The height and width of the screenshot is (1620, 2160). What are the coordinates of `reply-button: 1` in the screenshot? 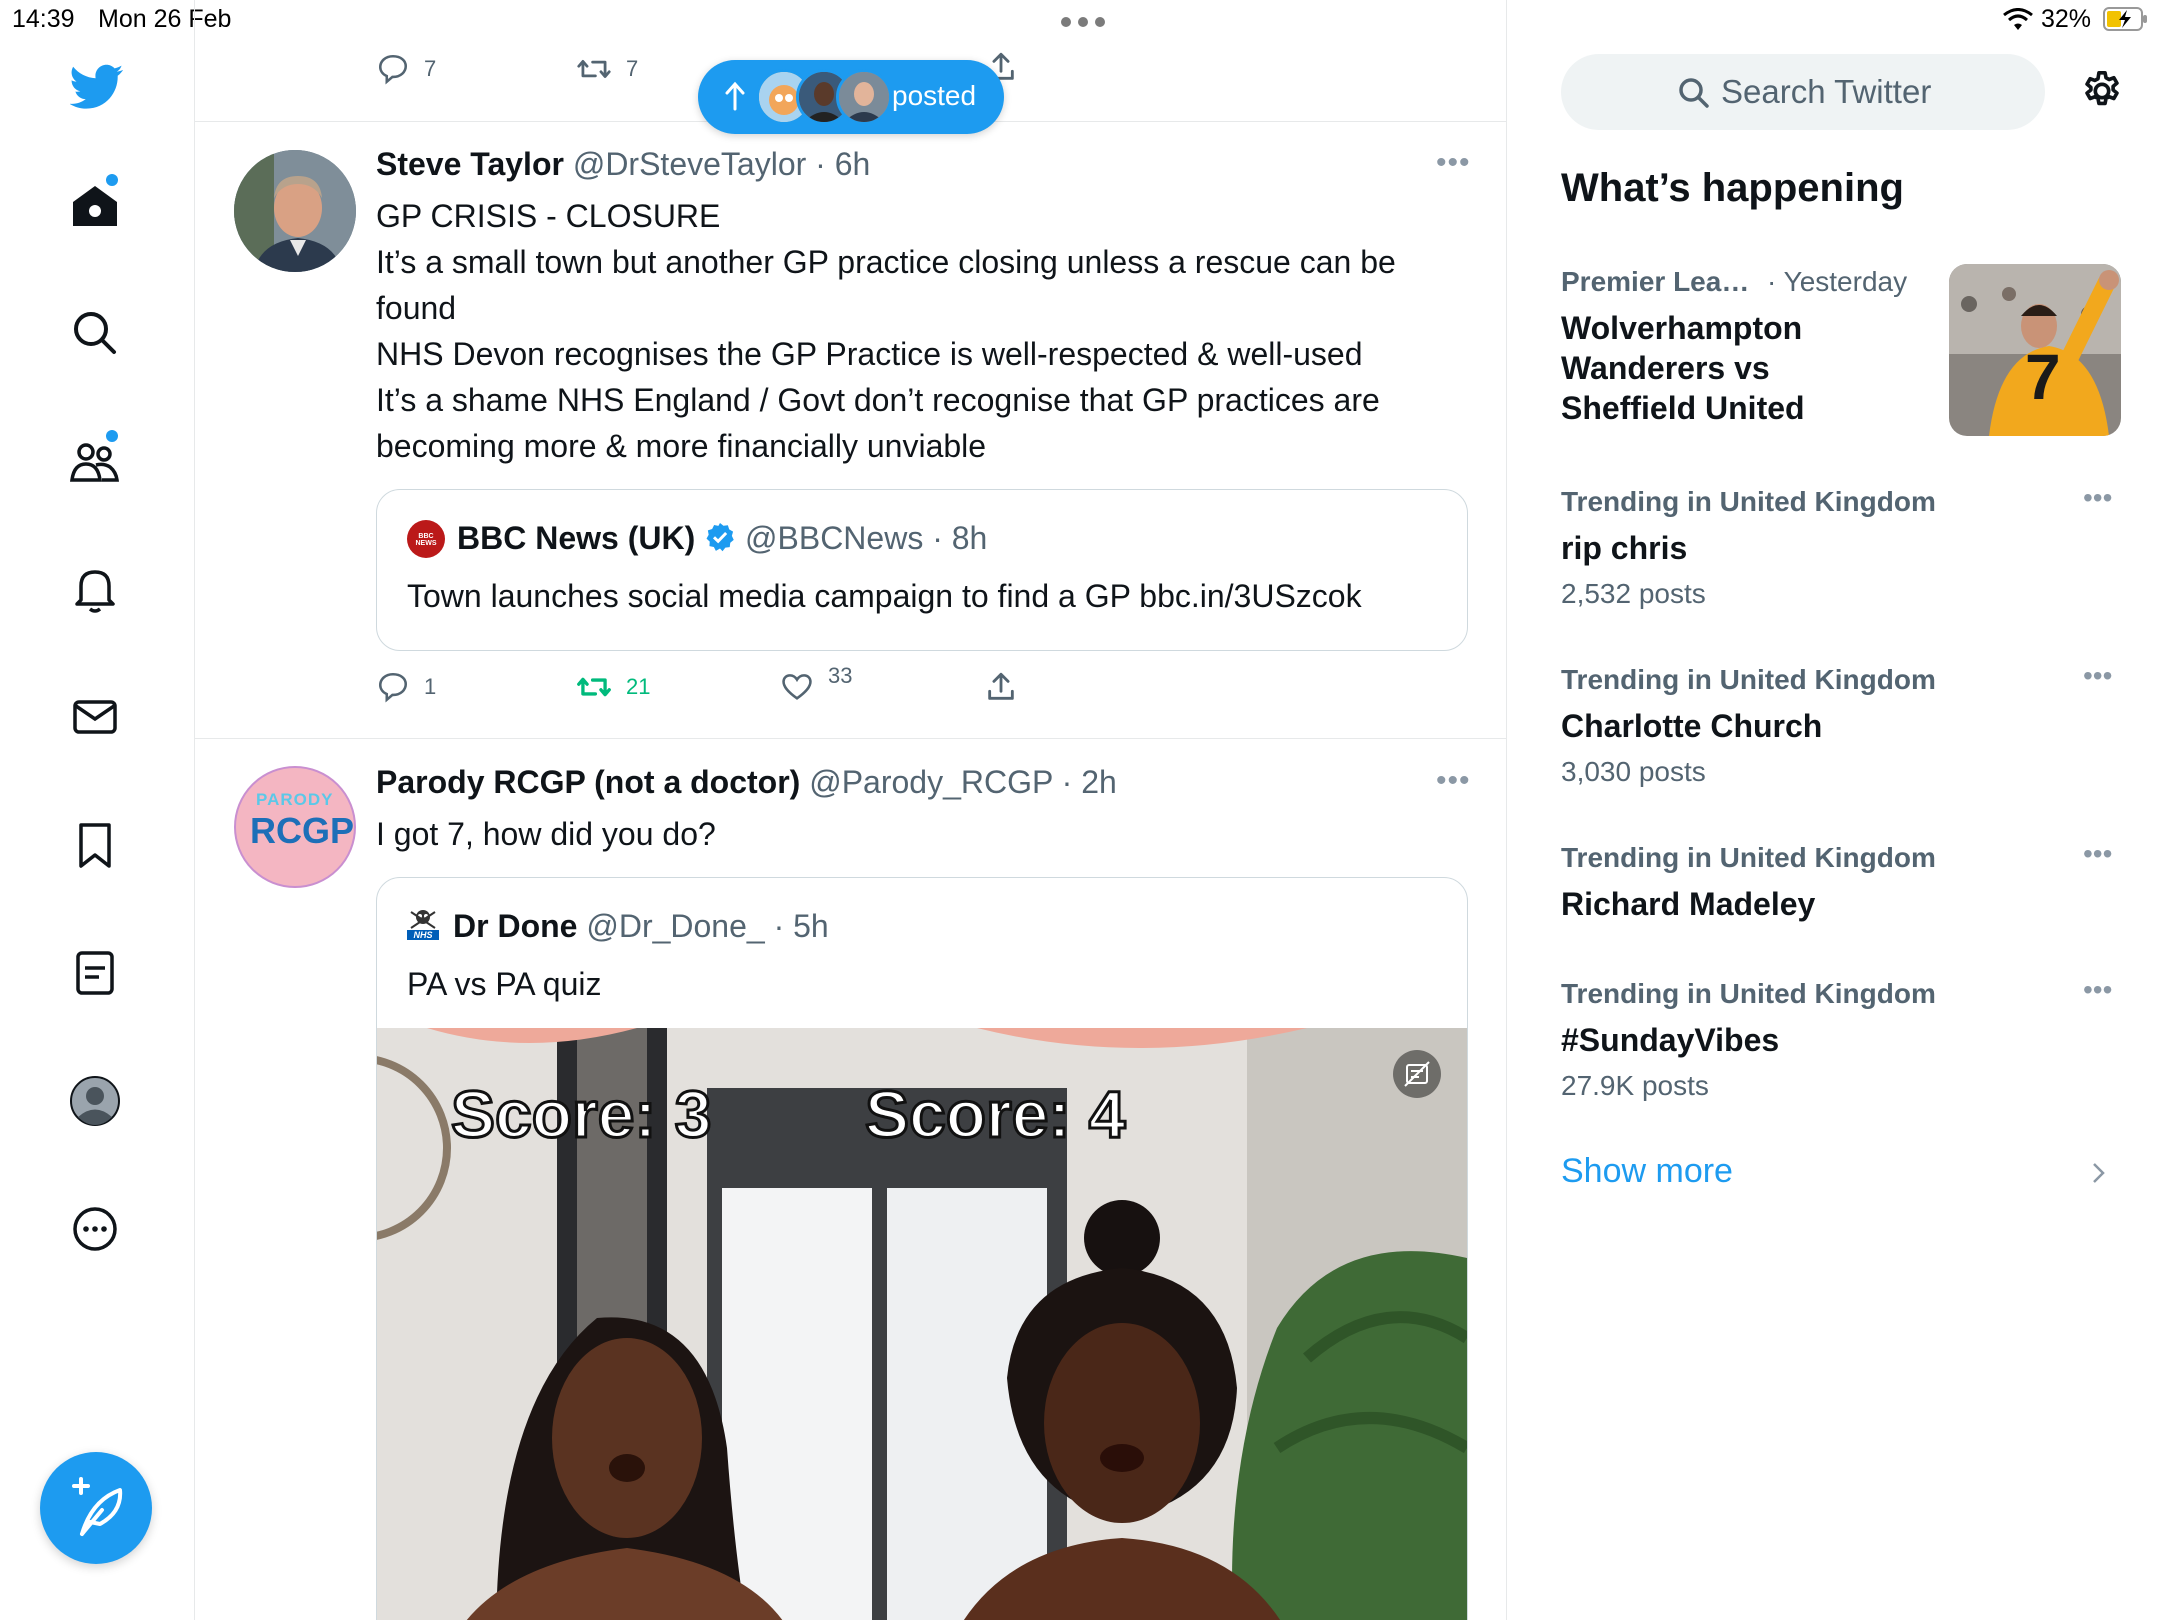 It's located at (406, 687).